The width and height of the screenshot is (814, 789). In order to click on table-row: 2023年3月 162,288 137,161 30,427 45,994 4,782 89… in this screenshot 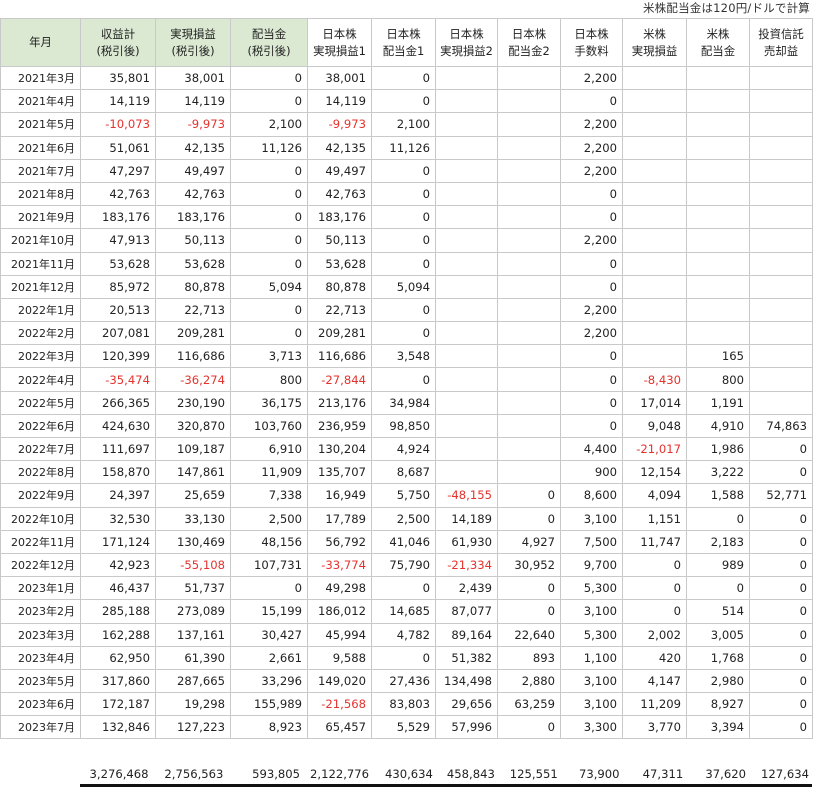, I will do `click(406, 634)`.